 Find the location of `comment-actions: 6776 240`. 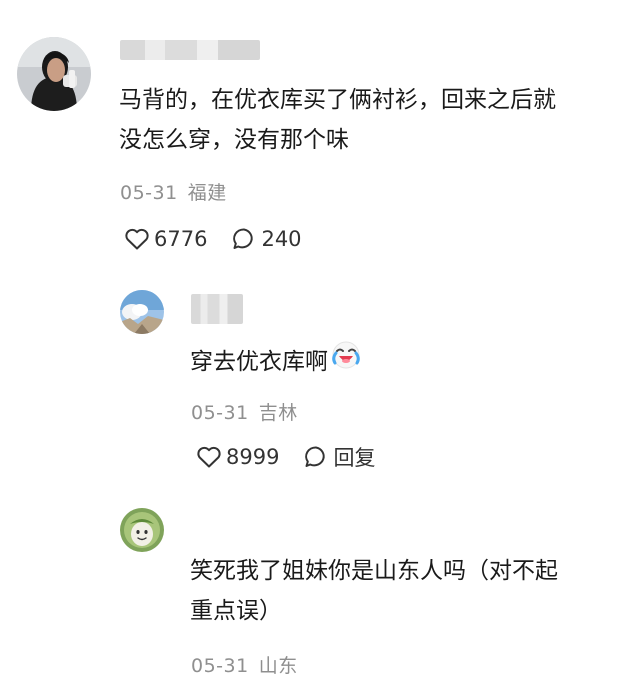

comment-actions: 6776 240 is located at coordinates (213, 239).